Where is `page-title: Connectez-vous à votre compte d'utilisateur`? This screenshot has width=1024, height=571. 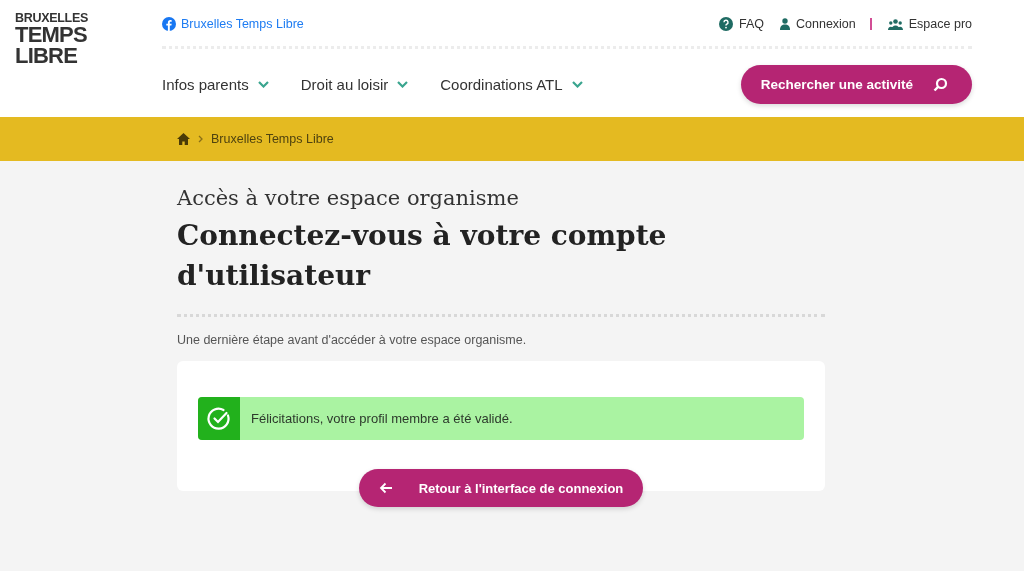 page-title: Connectez-vous à votre compte d'utilisateur is located at coordinates (422, 256).